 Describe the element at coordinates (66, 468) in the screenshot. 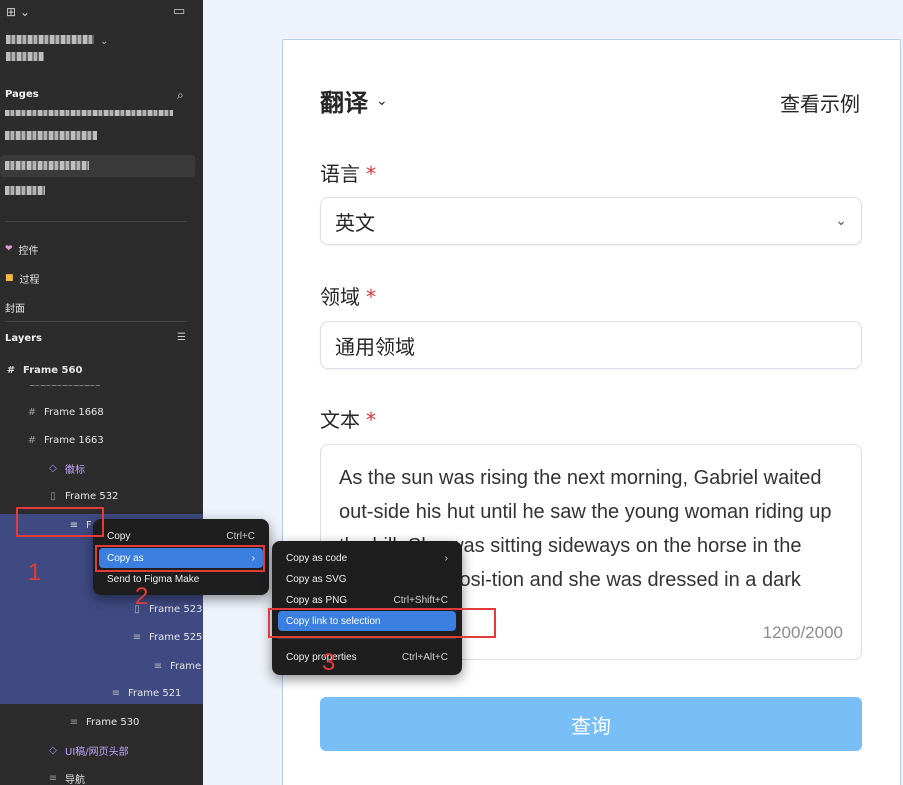

I see `layer-badge-component: ◇ 徽标` at that location.